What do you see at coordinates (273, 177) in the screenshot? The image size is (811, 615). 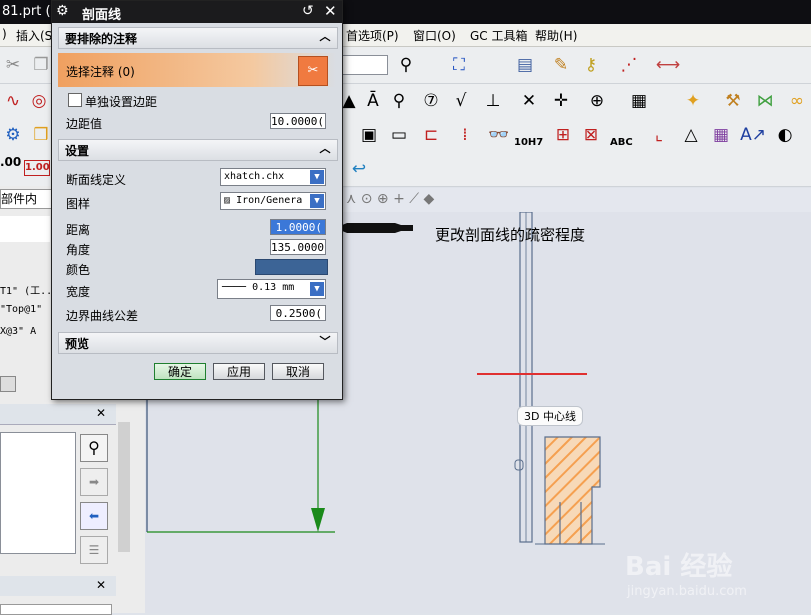 I see `def-select: xhatch.chx ▼` at bounding box center [273, 177].